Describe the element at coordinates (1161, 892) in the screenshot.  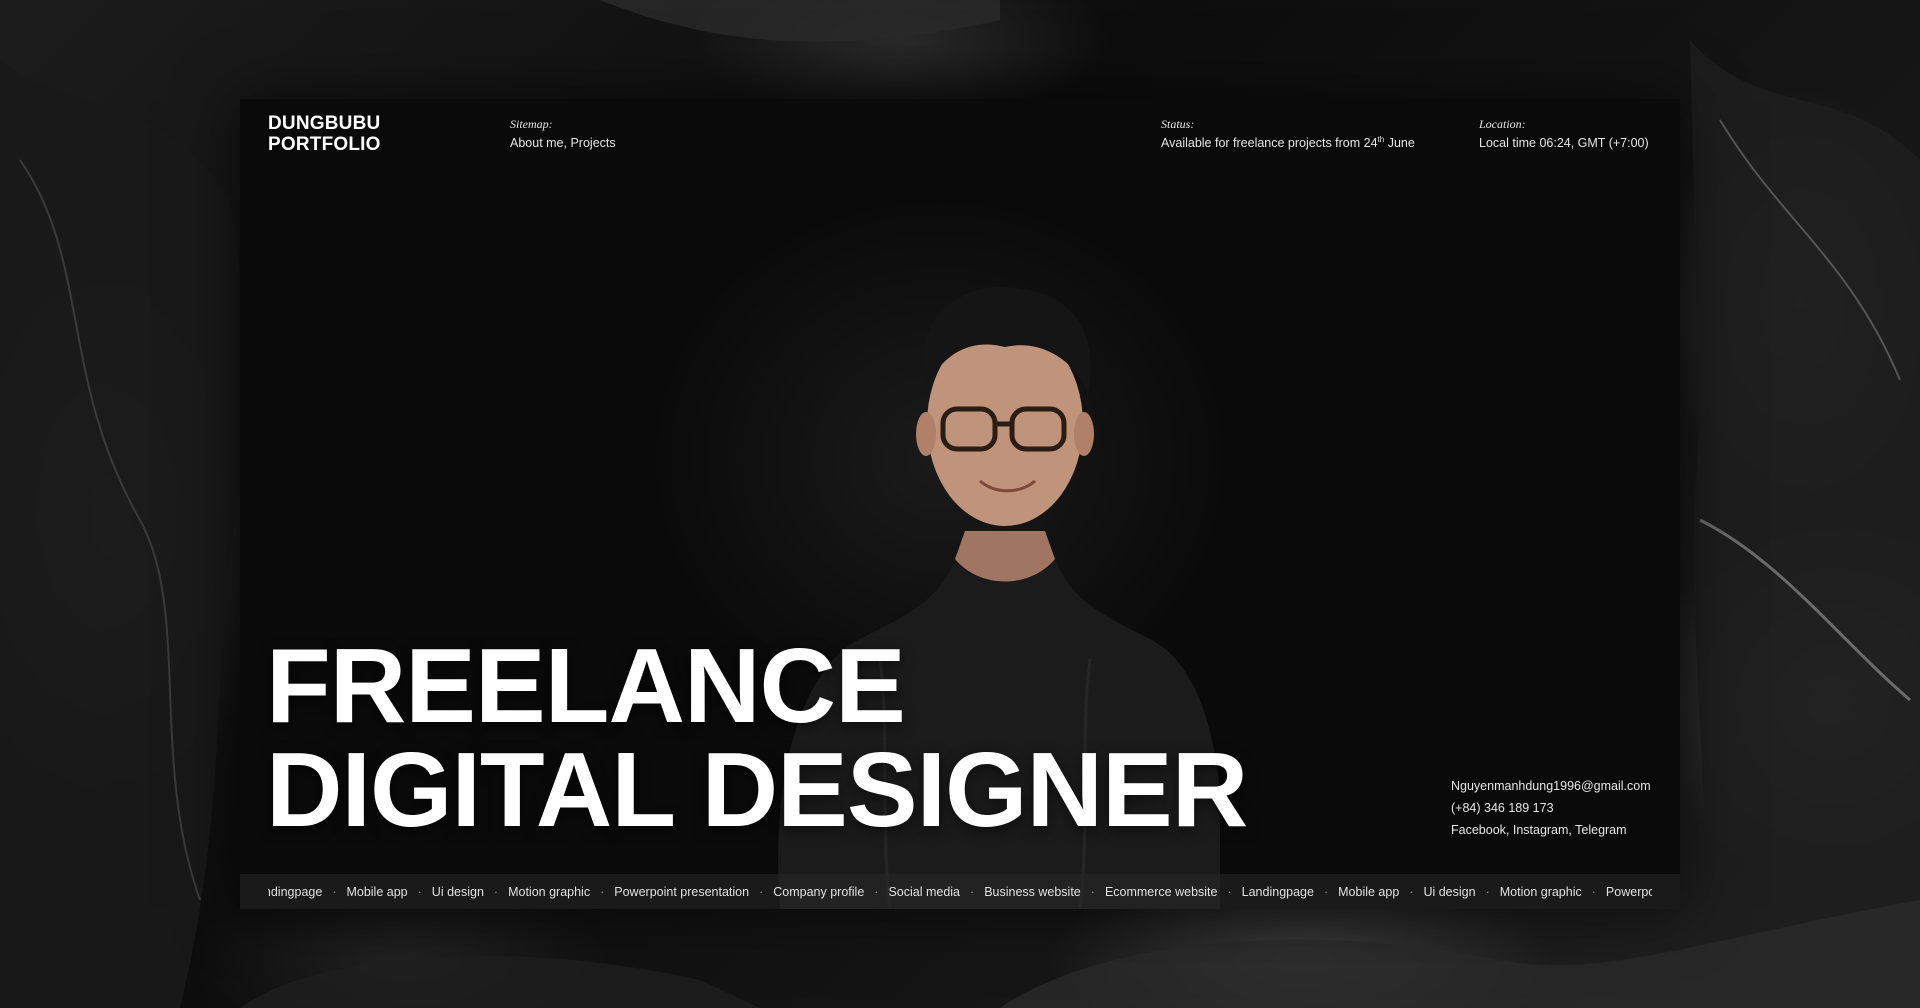
I see `ticker-item: Ecommerce website` at that location.